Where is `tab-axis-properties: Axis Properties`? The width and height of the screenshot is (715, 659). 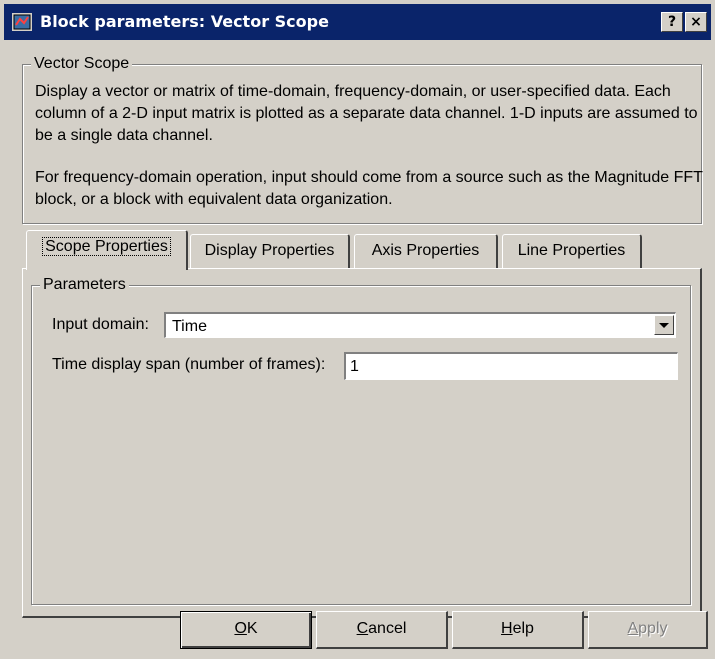
tab-axis-properties: Axis Properties is located at coordinates (426, 251).